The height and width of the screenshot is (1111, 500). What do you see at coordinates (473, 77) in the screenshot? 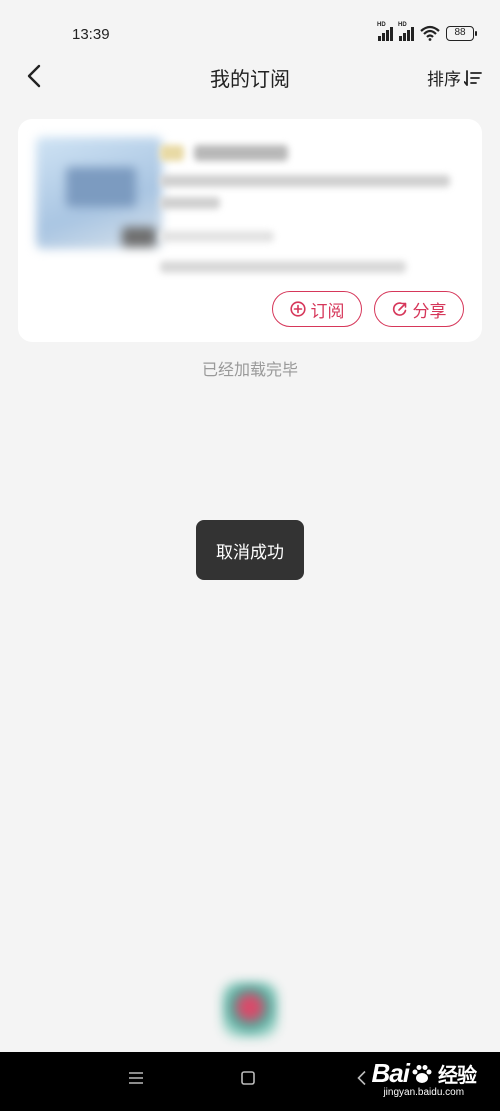
I see `sort-icon` at bounding box center [473, 77].